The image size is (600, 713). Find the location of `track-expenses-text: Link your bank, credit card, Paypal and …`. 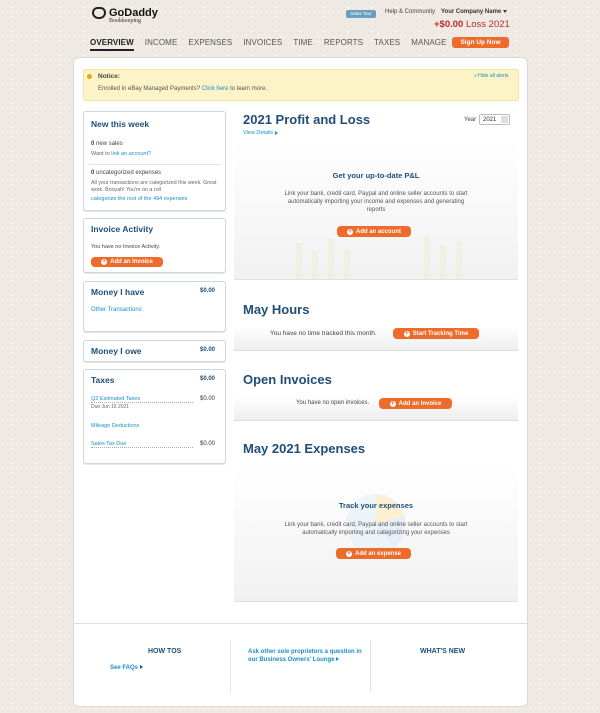

track-expenses-text: Link your bank, credit card, Paypal and … is located at coordinates (376, 529).